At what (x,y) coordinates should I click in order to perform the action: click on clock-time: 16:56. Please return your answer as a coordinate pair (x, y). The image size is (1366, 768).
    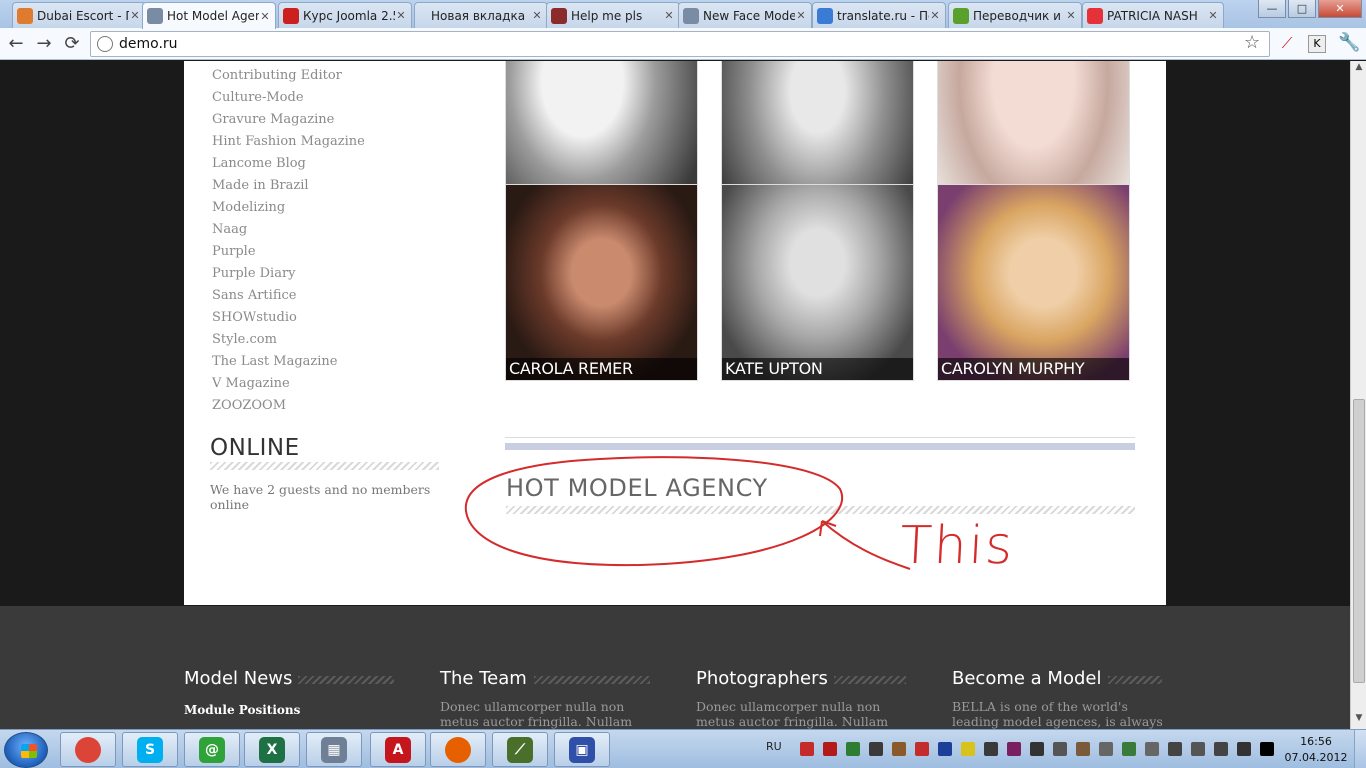
    Looking at the image, I should click on (1316, 741).